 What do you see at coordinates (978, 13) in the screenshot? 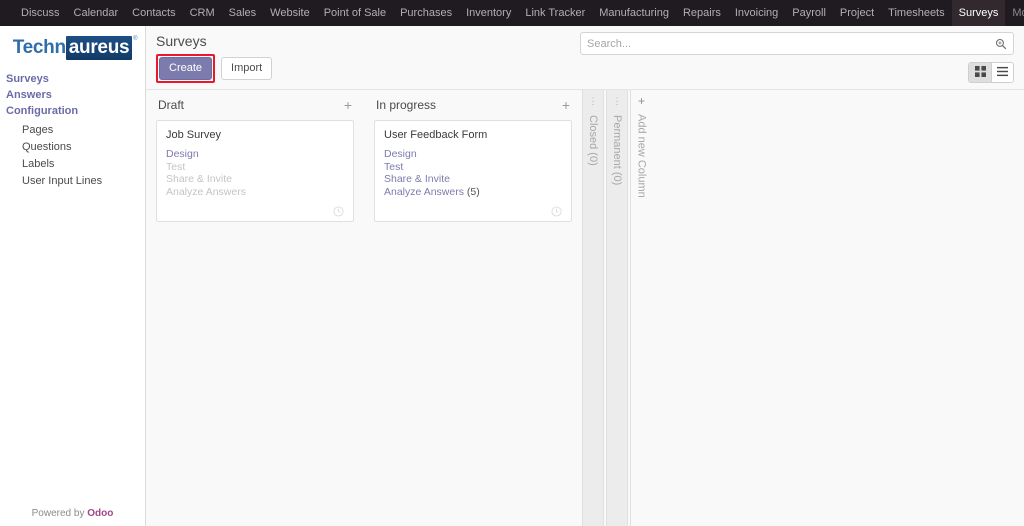
I see `nav-item-surveys: Surveys` at bounding box center [978, 13].